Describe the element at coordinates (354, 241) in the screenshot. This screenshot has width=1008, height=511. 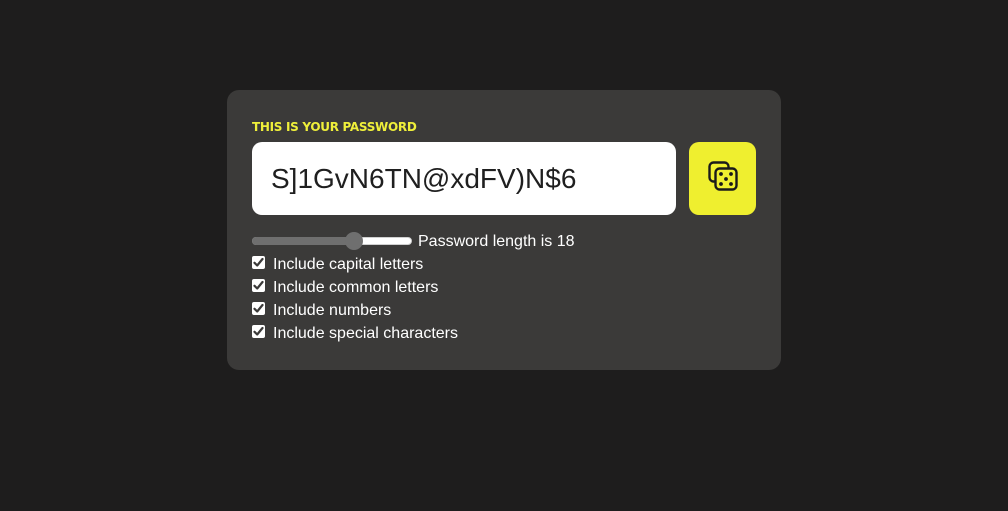
I see `slider-thumb` at that location.